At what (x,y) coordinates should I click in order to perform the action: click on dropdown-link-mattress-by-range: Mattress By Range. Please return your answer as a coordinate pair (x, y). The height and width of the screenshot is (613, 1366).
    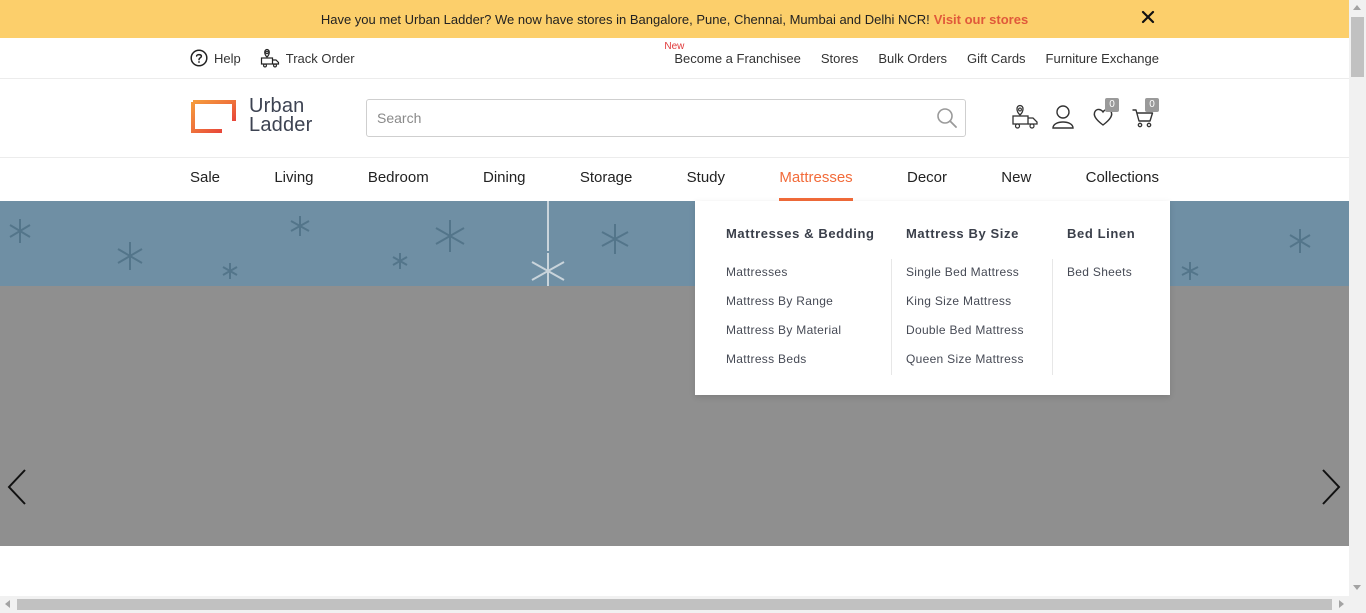
    Looking at the image, I should click on (783, 308).